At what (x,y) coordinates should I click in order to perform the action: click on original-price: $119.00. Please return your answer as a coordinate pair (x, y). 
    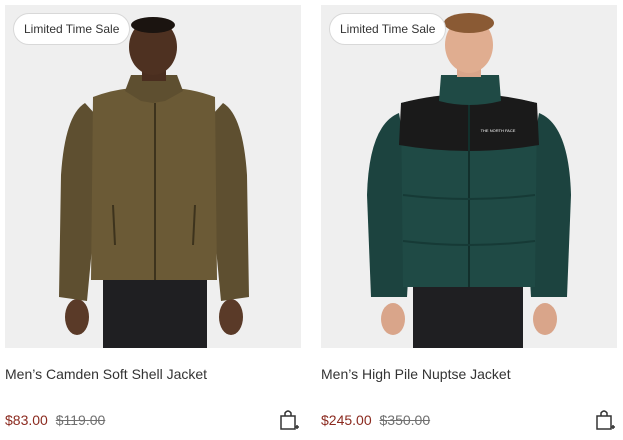
    Looking at the image, I should click on (80, 420).